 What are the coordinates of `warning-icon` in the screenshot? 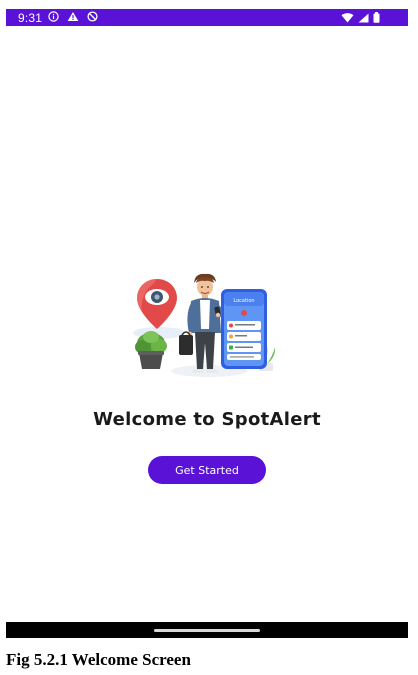 It's located at (73, 18).